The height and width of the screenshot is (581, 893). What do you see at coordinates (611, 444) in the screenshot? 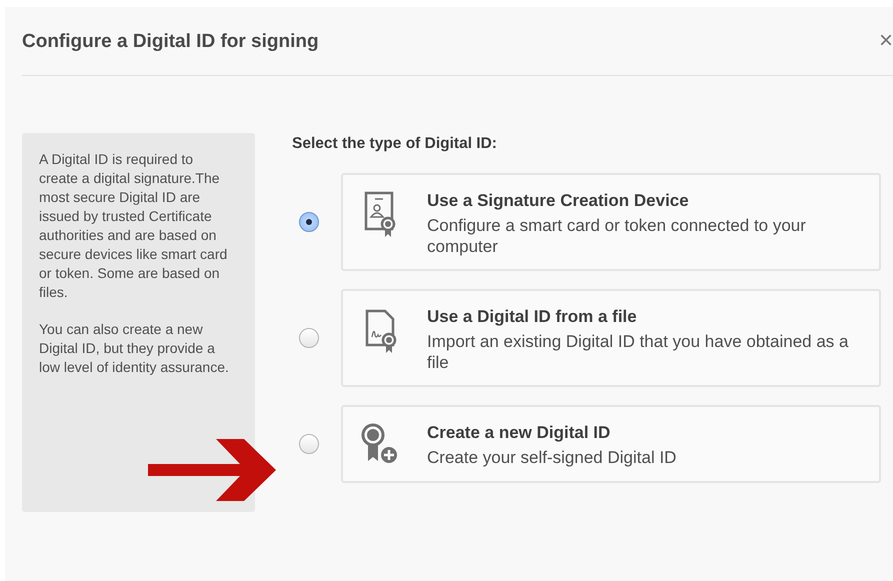
I see `option-card: Create a new Digital ID Create your self-signed Digital ID` at bounding box center [611, 444].